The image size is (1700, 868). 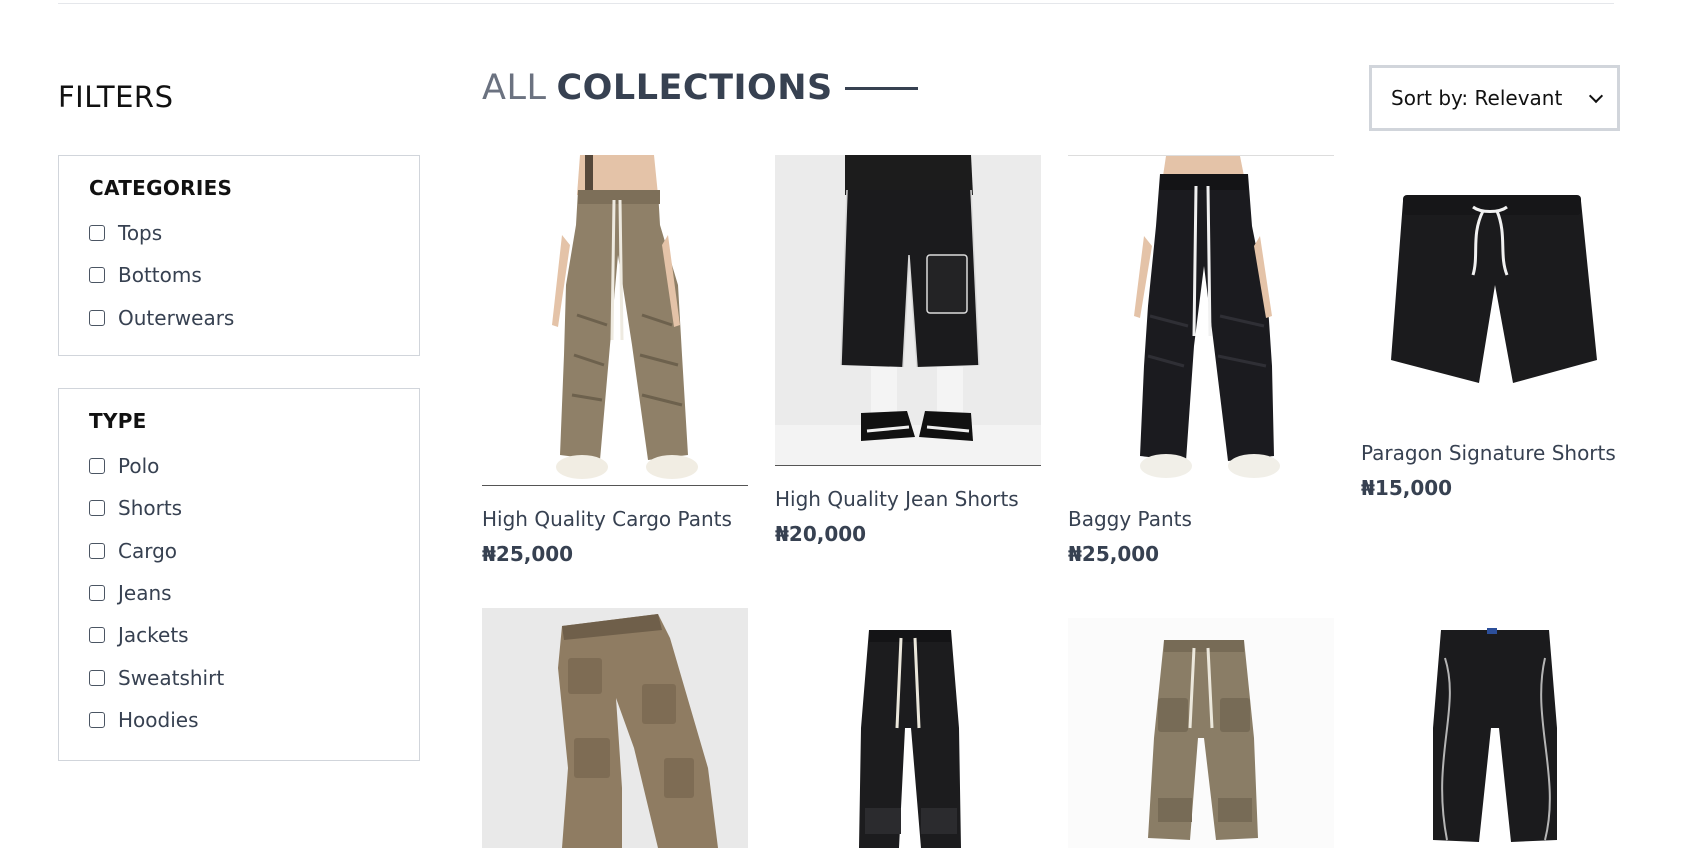 What do you see at coordinates (908, 499) in the screenshot?
I see `product-name: High Quality Jean Shorts` at bounding box center [908, 499].